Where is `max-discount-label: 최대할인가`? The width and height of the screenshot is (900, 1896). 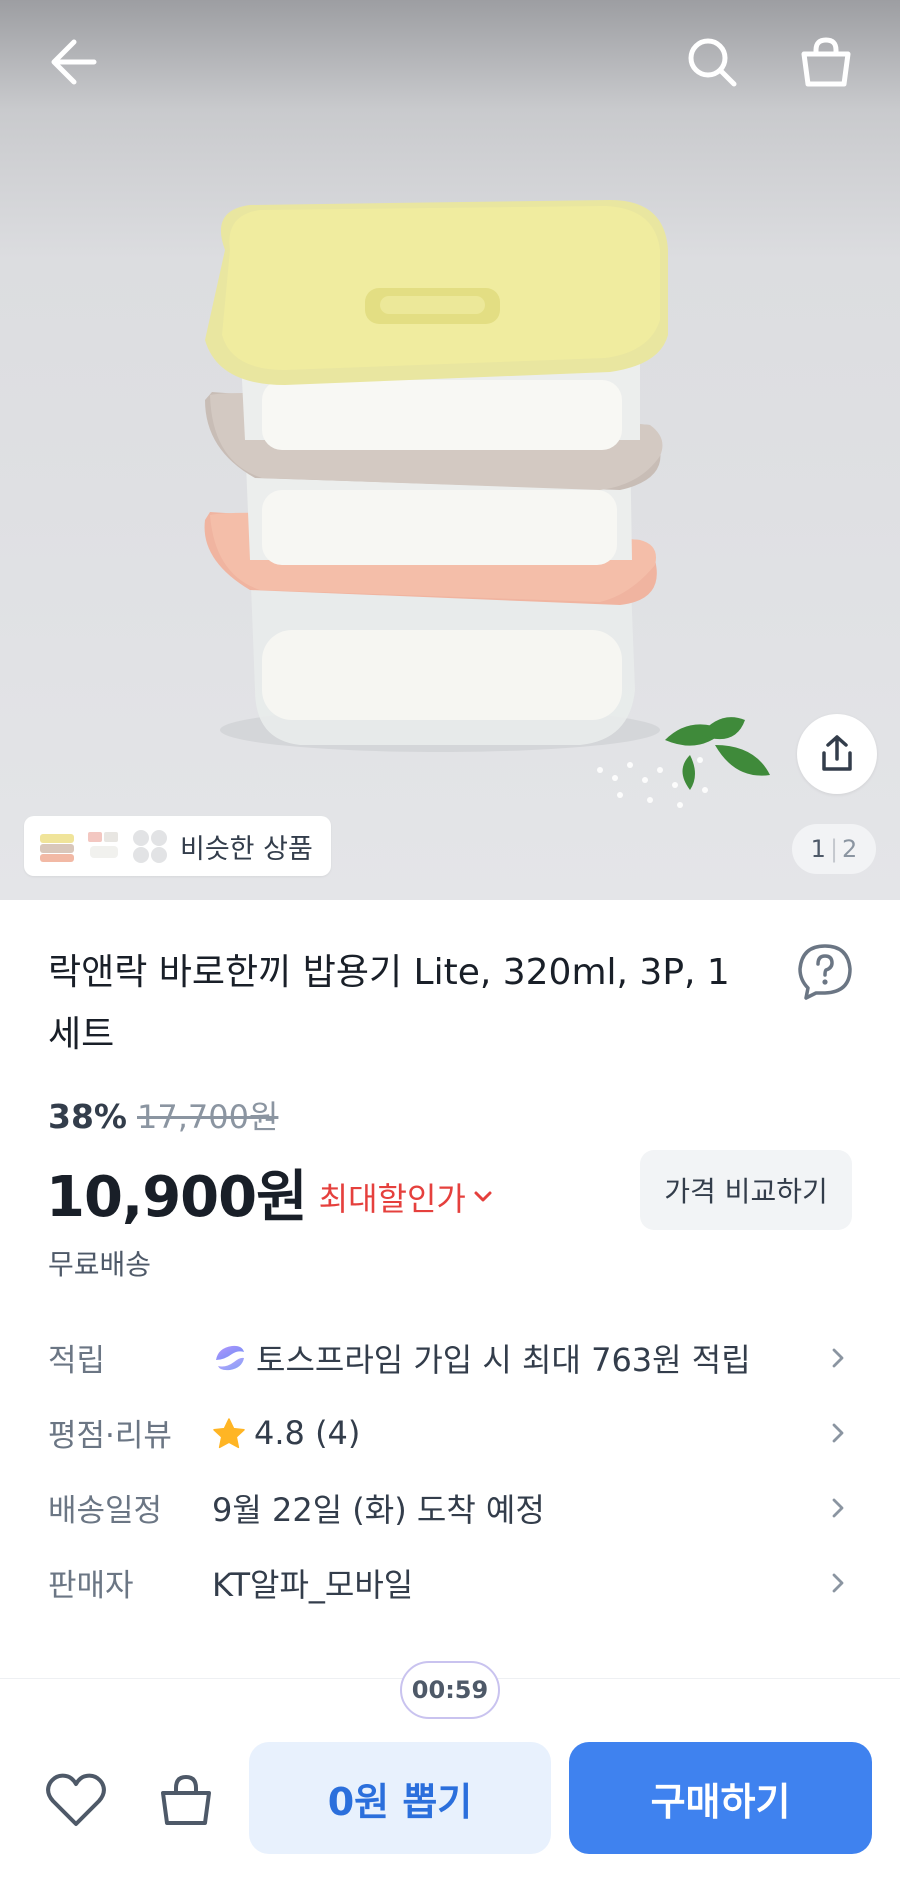 max-discount-label: 최대할인가 is located at coordinates (392, 1198).